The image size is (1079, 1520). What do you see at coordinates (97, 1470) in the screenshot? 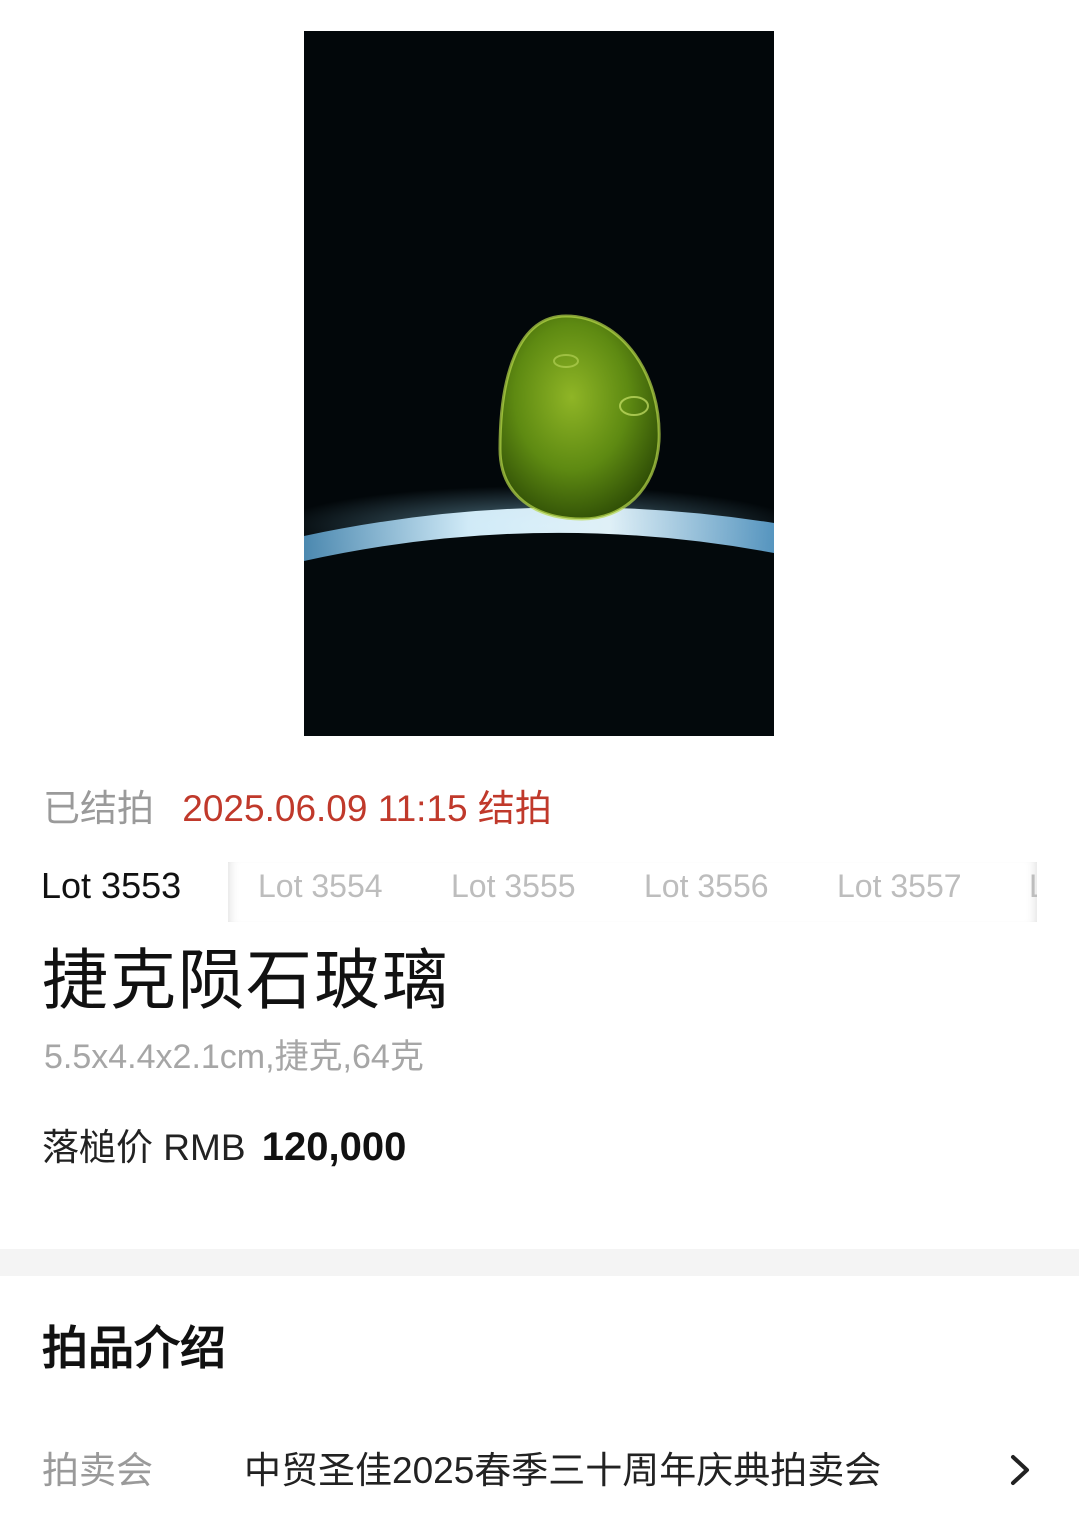
I see `auction-label: 拍卖会` at bounding box center [97, 1470].